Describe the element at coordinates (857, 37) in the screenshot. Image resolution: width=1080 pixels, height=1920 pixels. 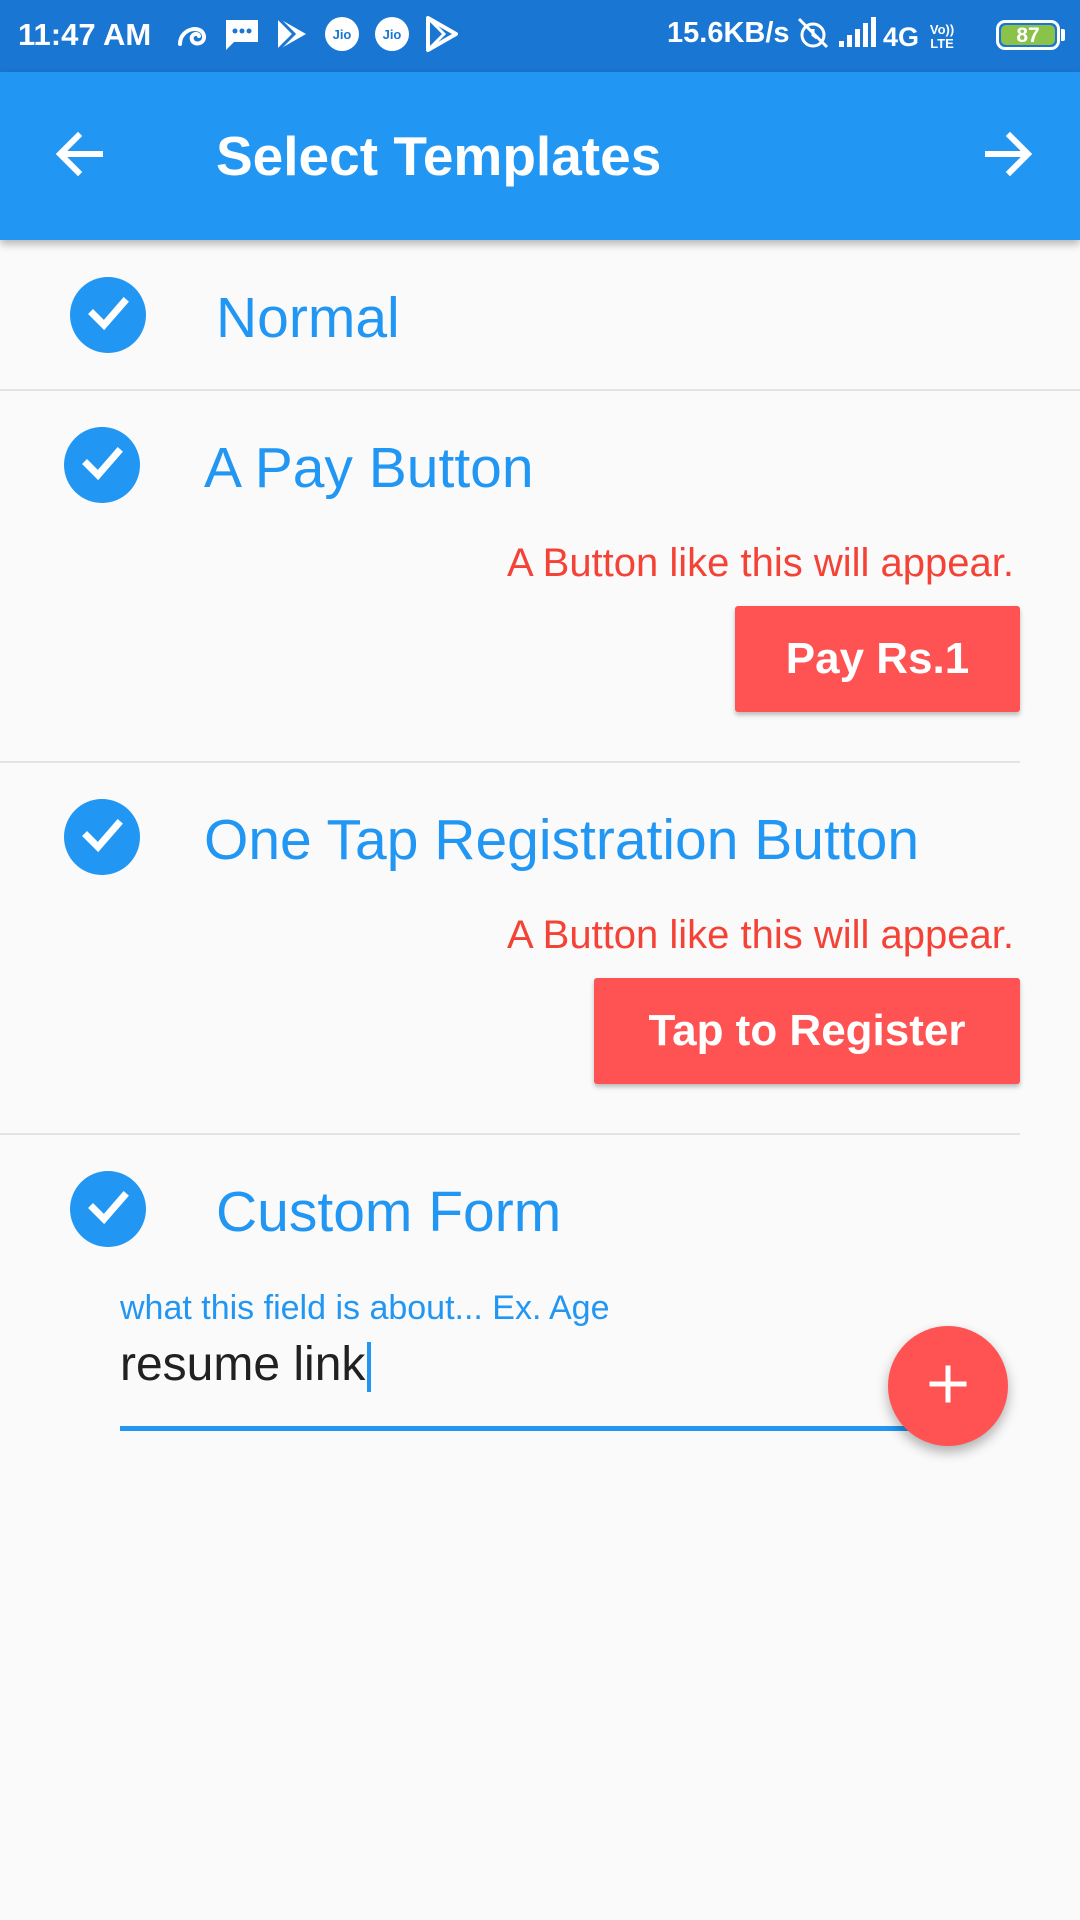
I see `signal-icon` at that location.